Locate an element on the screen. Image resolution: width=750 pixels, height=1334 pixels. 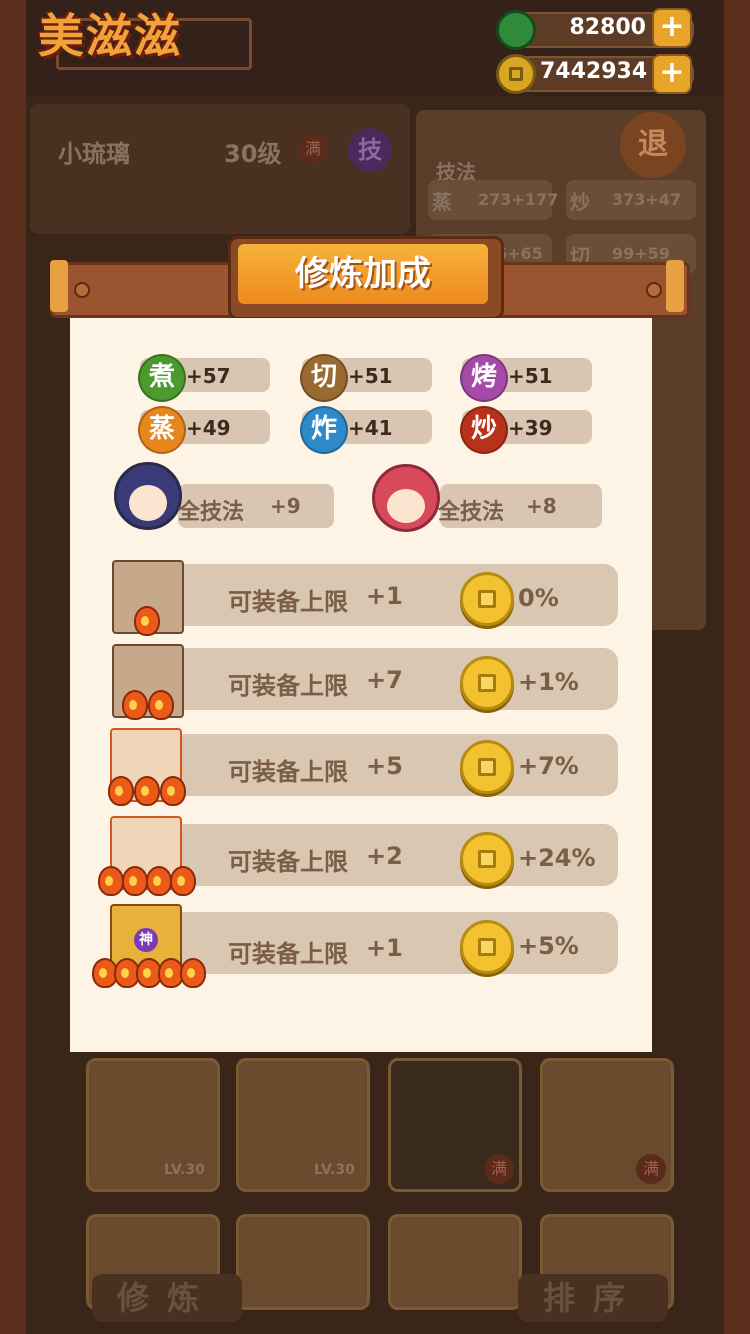
coin-bonus-percent: +24% is located at coordinates (557, 858).